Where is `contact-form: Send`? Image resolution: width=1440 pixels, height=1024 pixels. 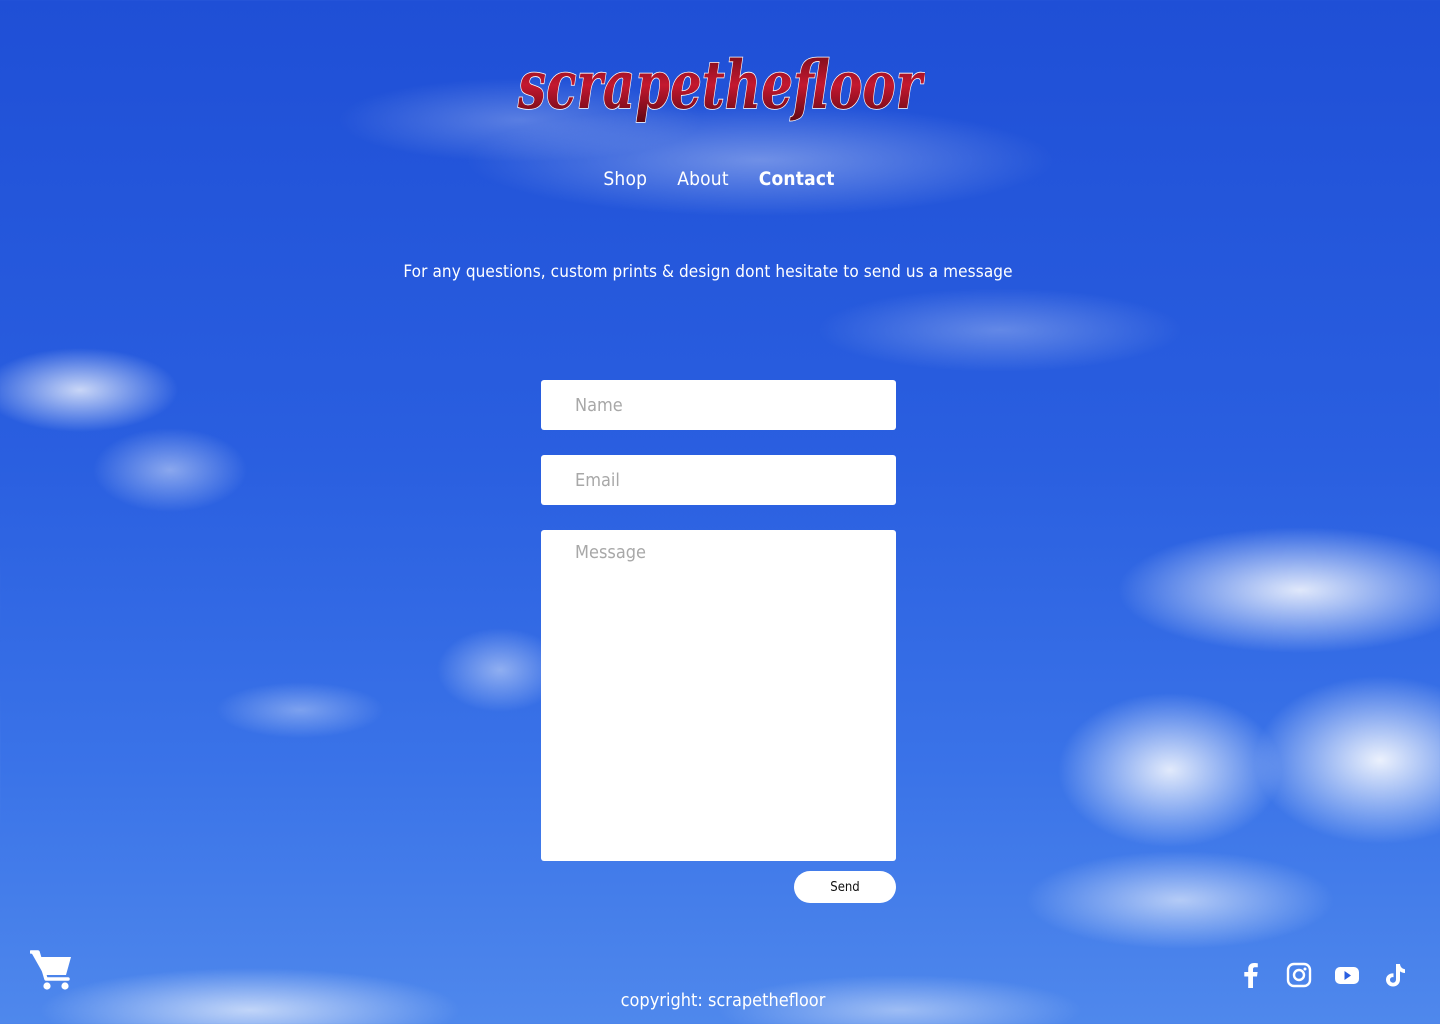
contact-form: Send is located at coordinates (718, 641).